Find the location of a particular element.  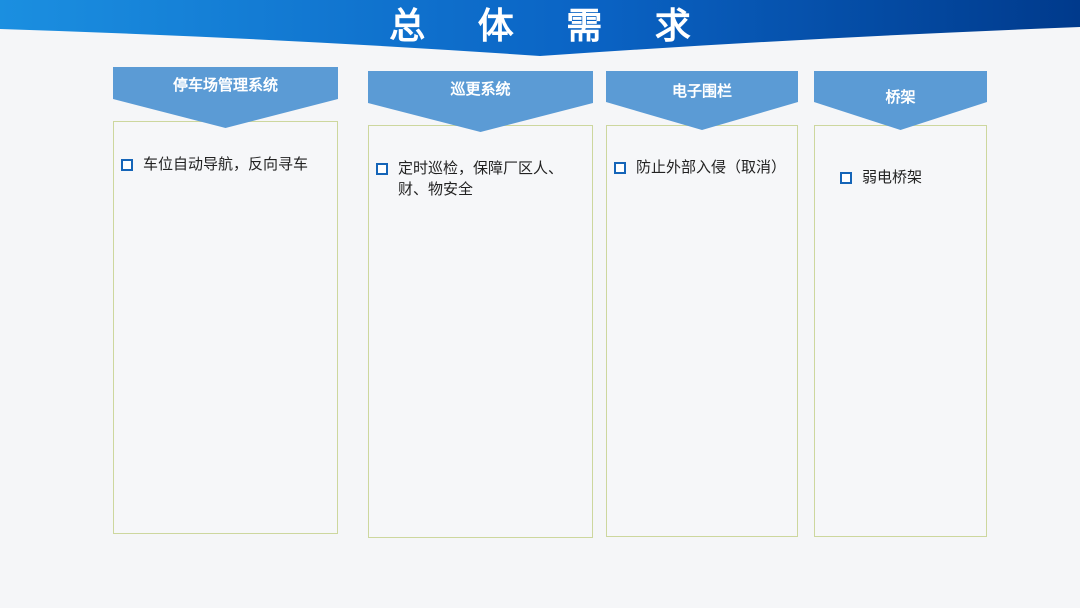

column-header: 电子围栏 is located at coordinates (702, 101).